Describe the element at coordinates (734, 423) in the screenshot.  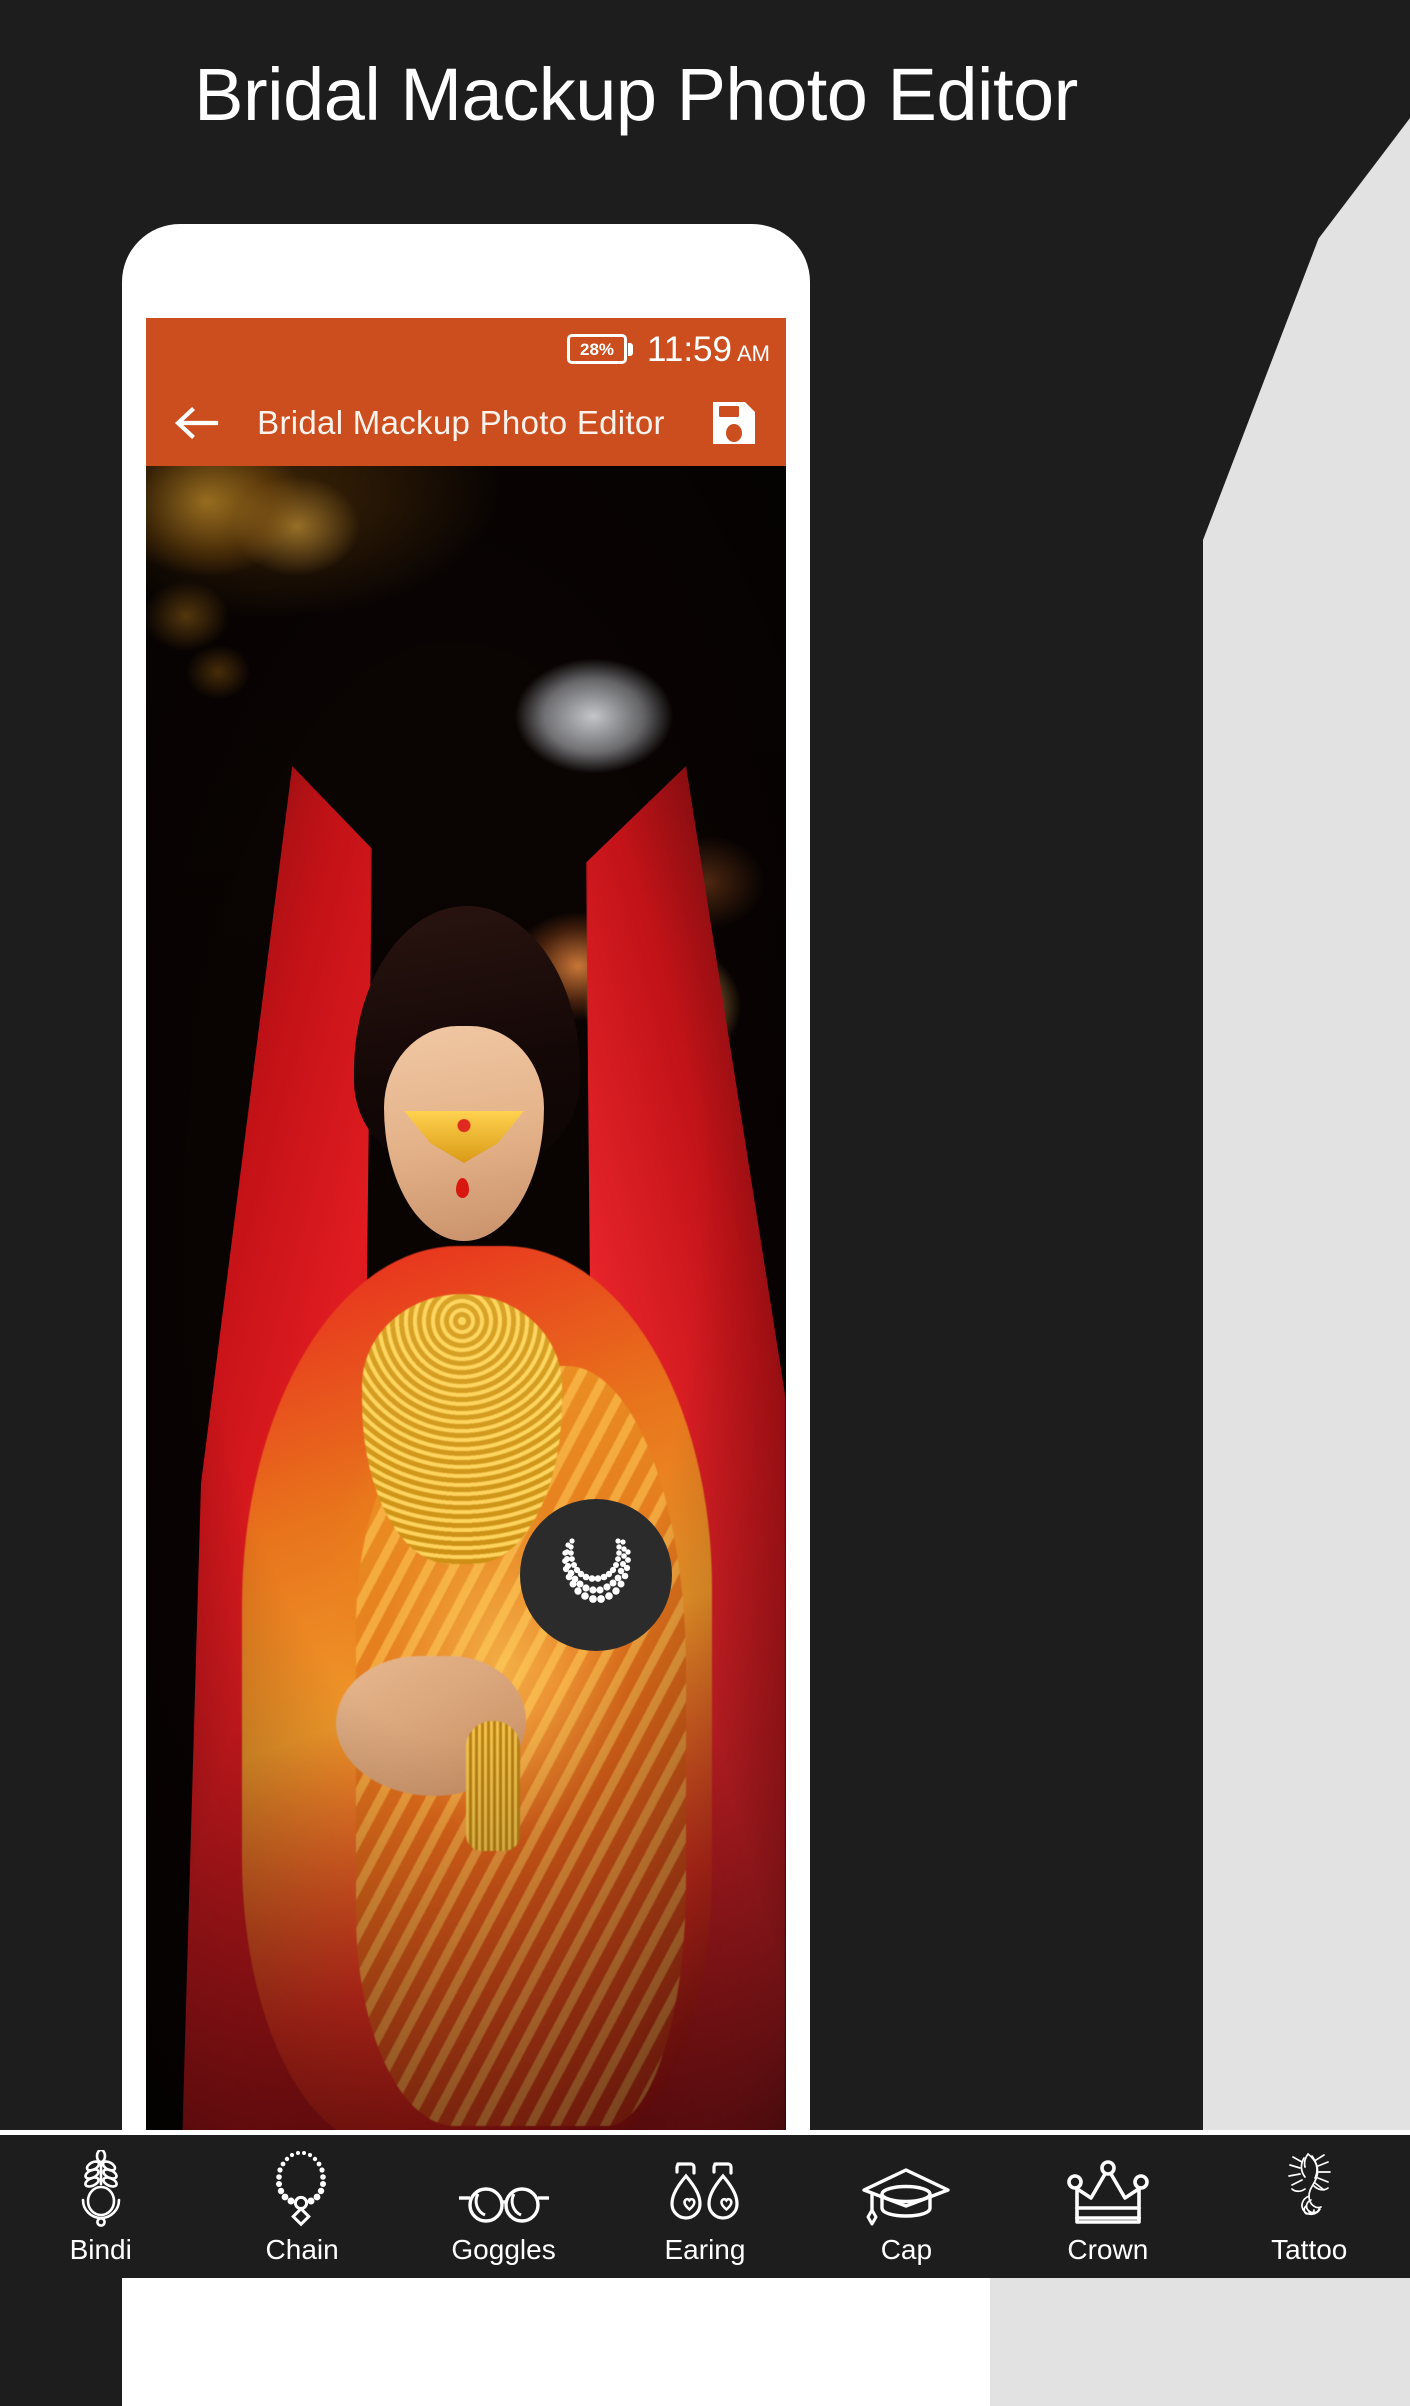
I see `save-floppy-icon` at that location.